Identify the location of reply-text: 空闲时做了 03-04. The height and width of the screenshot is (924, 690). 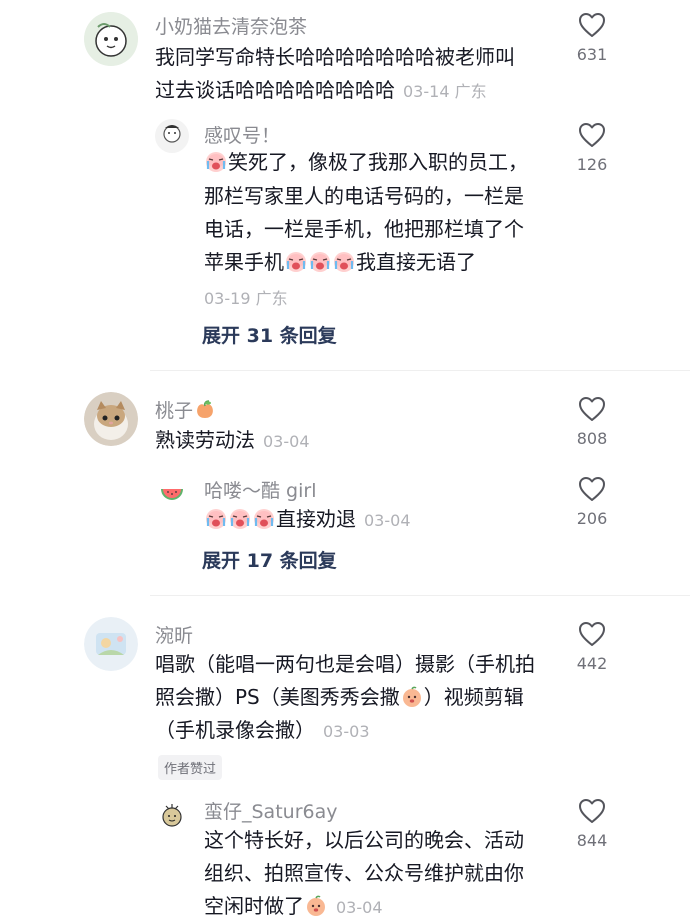
(293, 907).